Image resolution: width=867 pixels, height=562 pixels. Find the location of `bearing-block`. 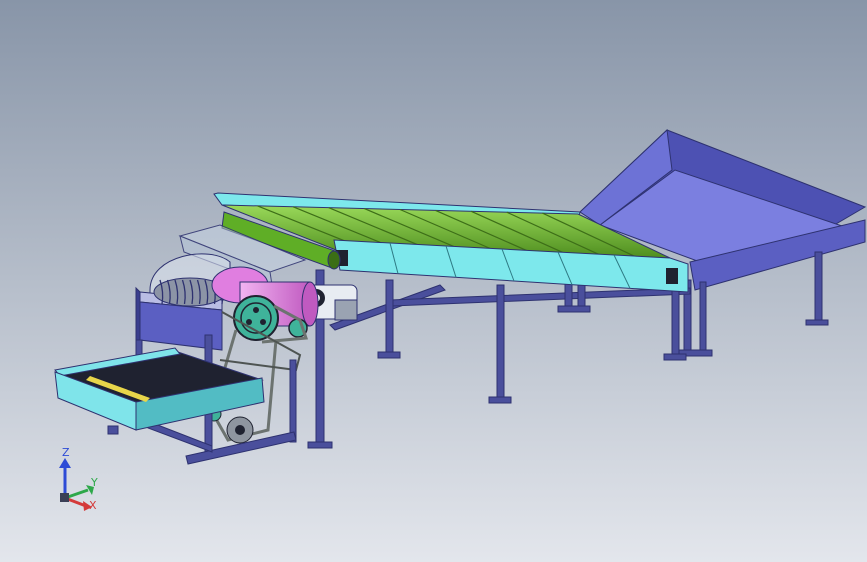

bearing-block is located at coordinates (672, 276).